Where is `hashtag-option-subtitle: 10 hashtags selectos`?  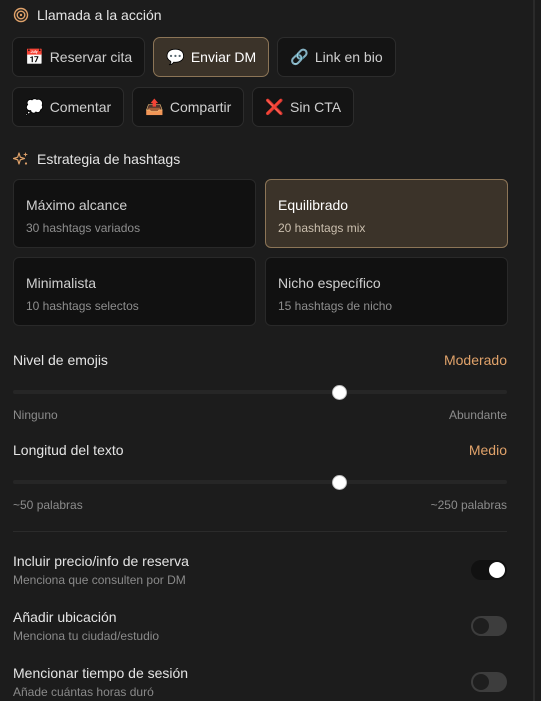
hashtag-option-subtitle: 10 hashtags selectos is located at coordinates (82, 306).